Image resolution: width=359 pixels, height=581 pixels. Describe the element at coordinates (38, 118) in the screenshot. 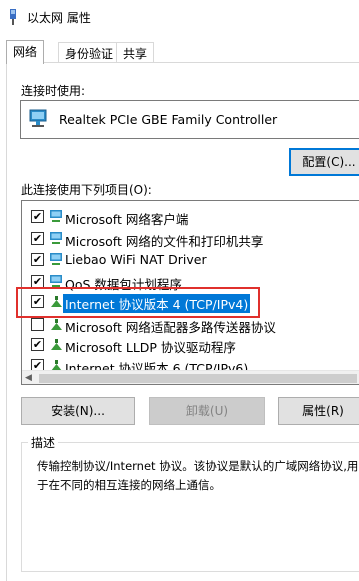

I see `nic-icon` at that location.